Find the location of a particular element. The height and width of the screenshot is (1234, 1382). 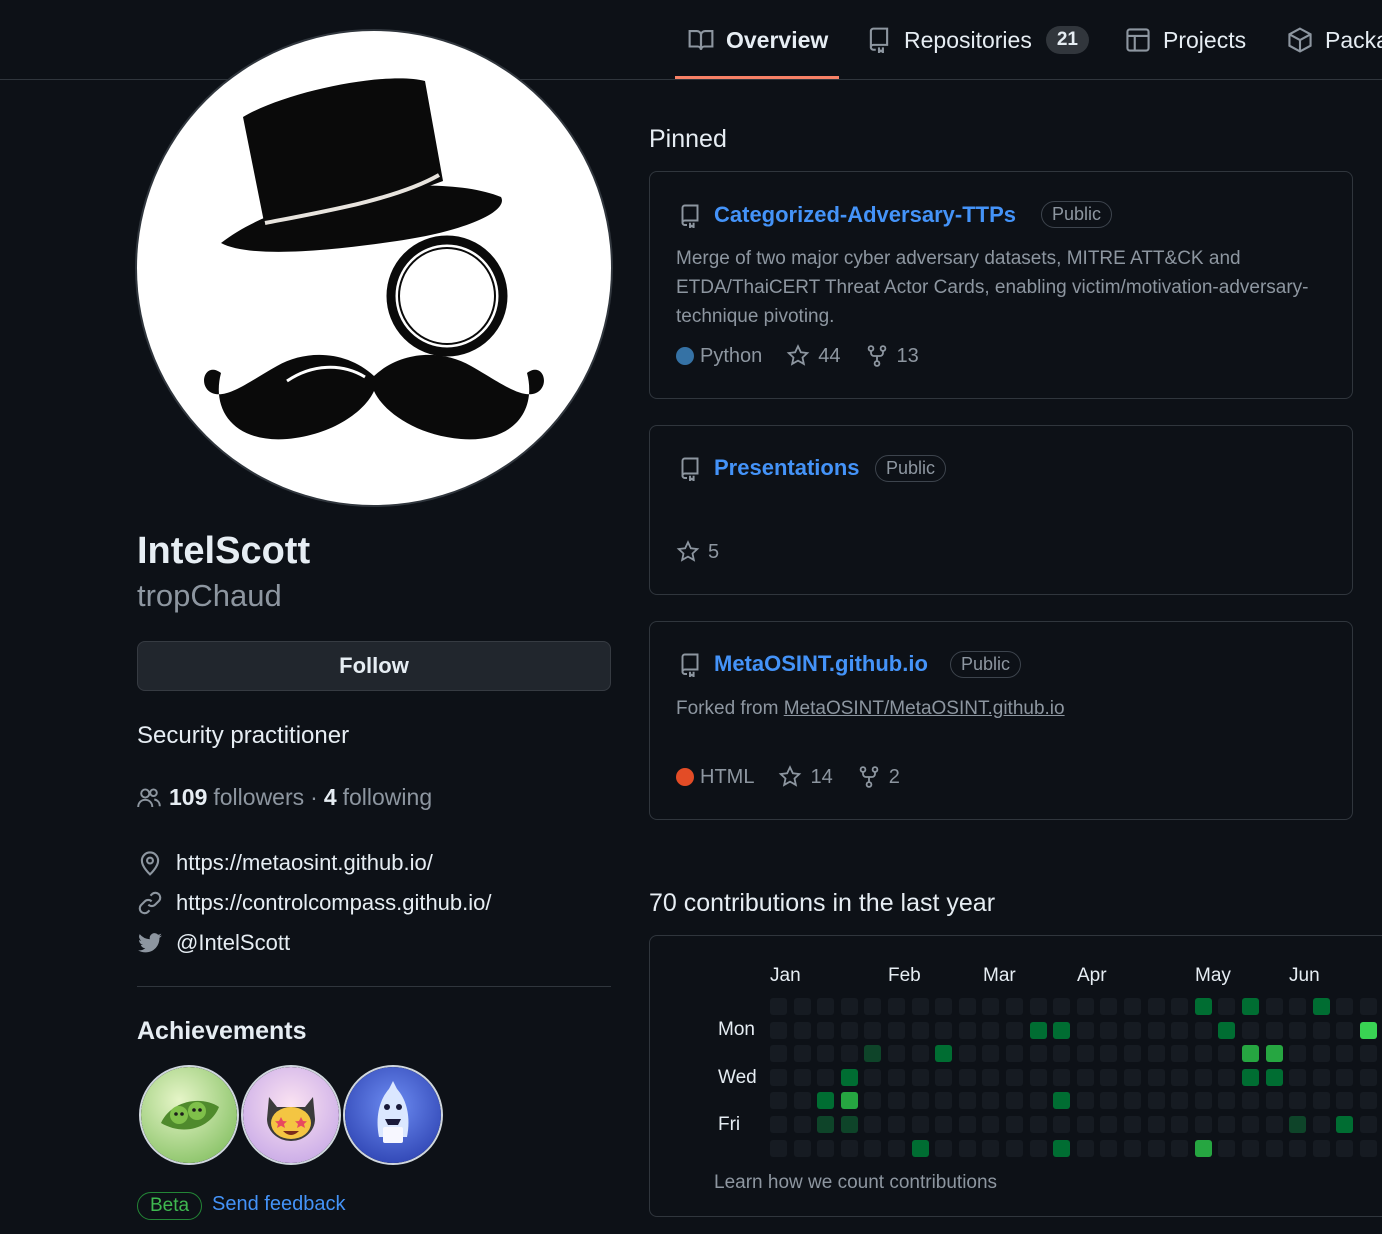

starstruck-badge is located at coordinates (291, 1115).